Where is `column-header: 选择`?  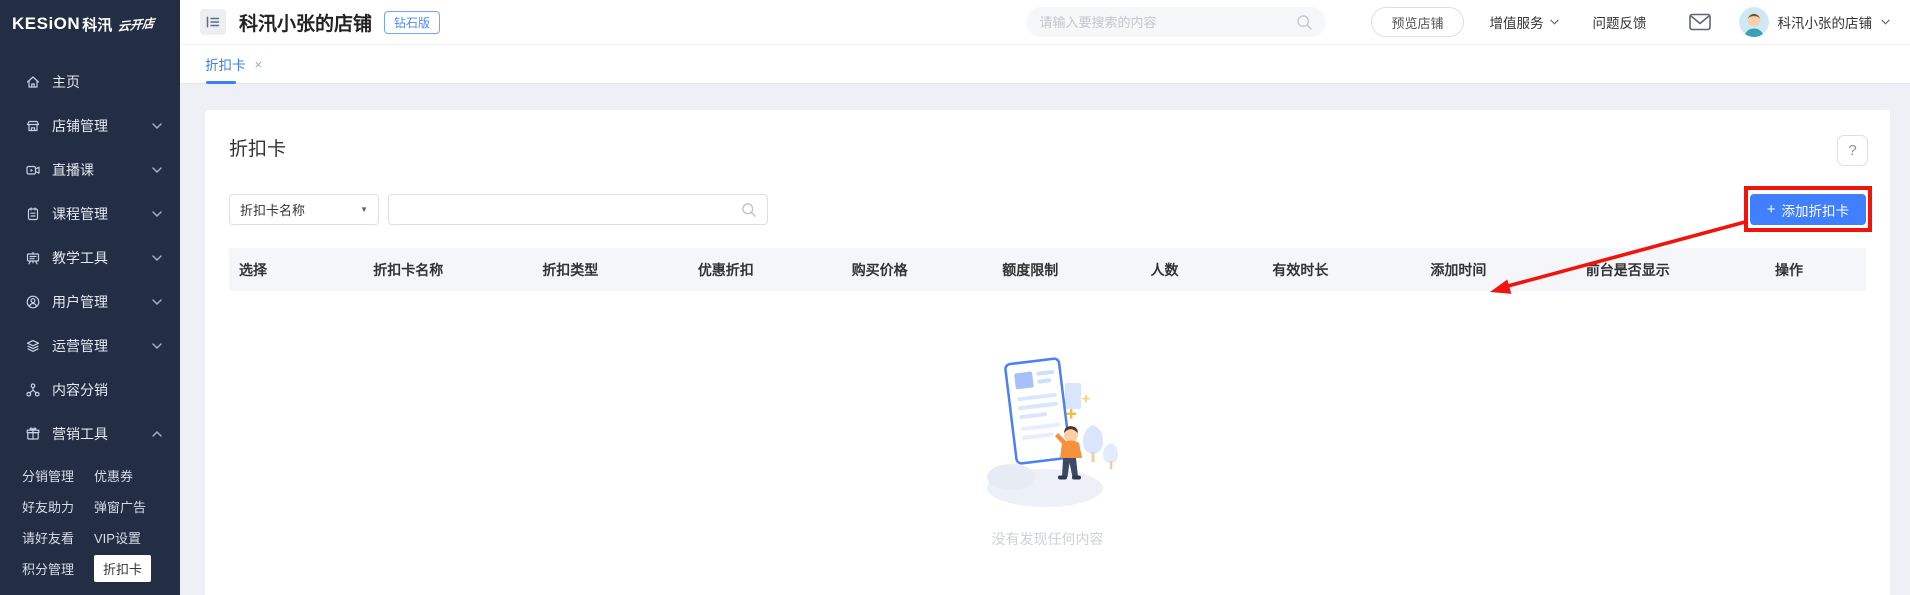 column-header: 选择 is located at coordinates (253, 269).